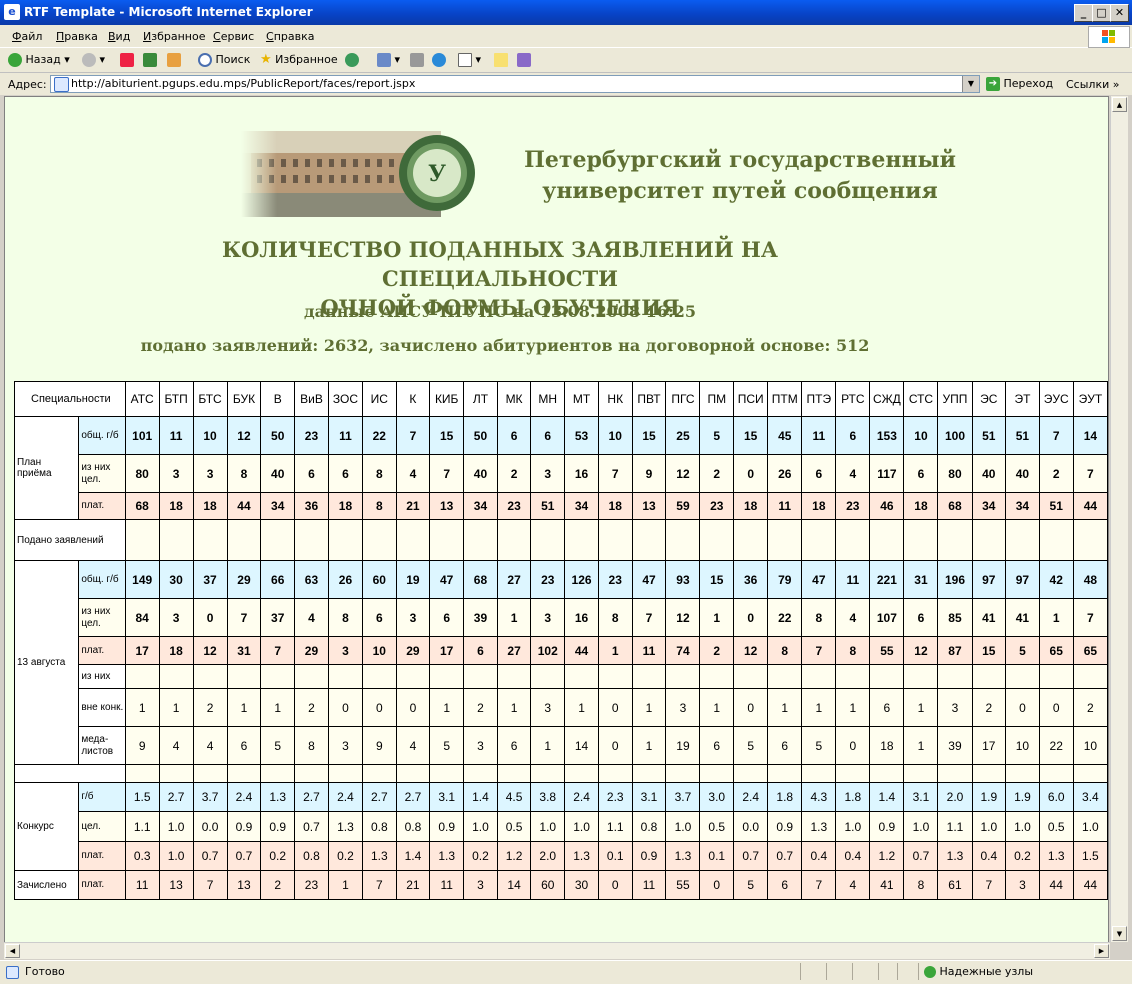  Describe the element at coordinates (27, 36) in the screenshot. I see `menu-file: Файл` at that location.